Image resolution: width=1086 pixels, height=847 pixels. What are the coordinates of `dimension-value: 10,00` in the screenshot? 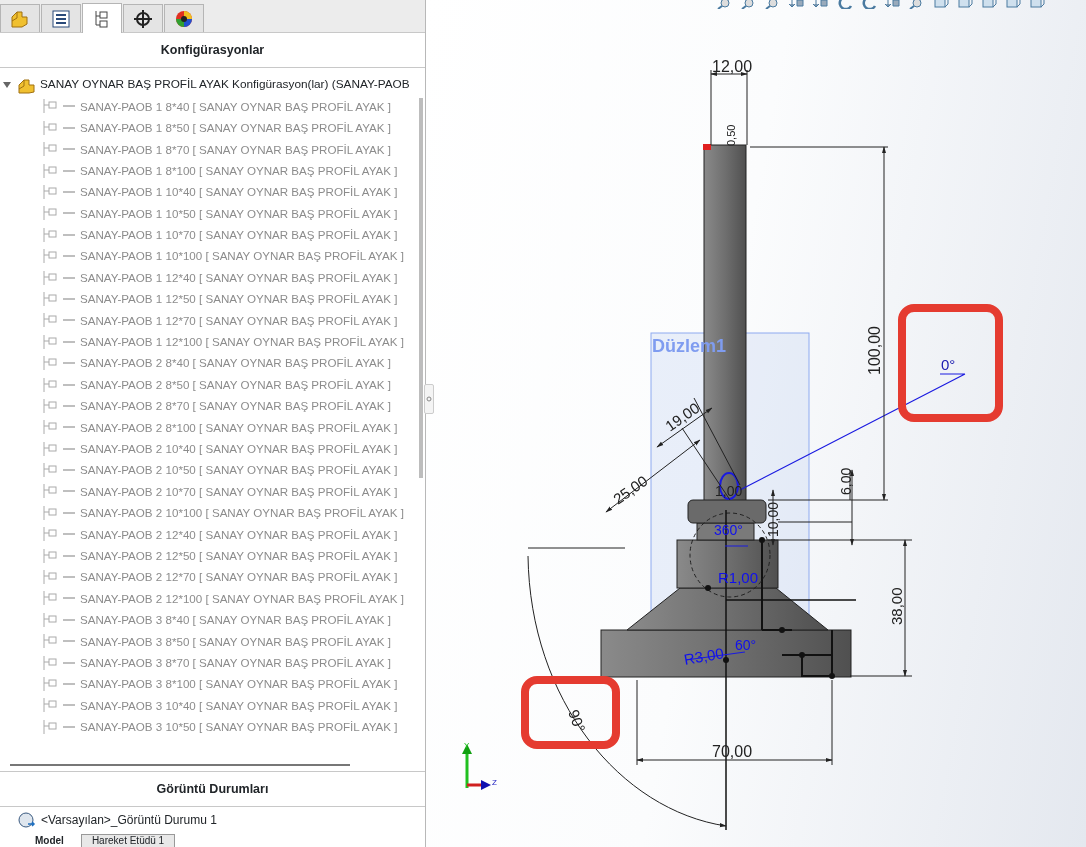 It's located at (773, 519).